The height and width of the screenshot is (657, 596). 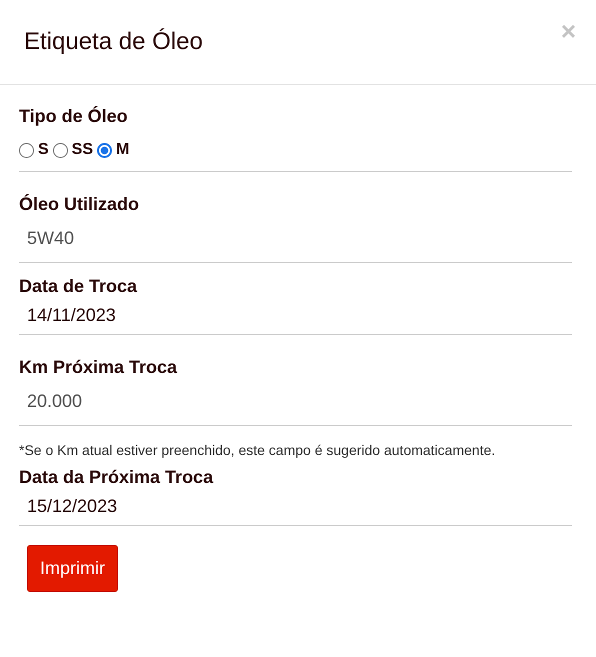 I want to click on modal-title: Etiqueta de Óleo, so click(x=113, y=42).